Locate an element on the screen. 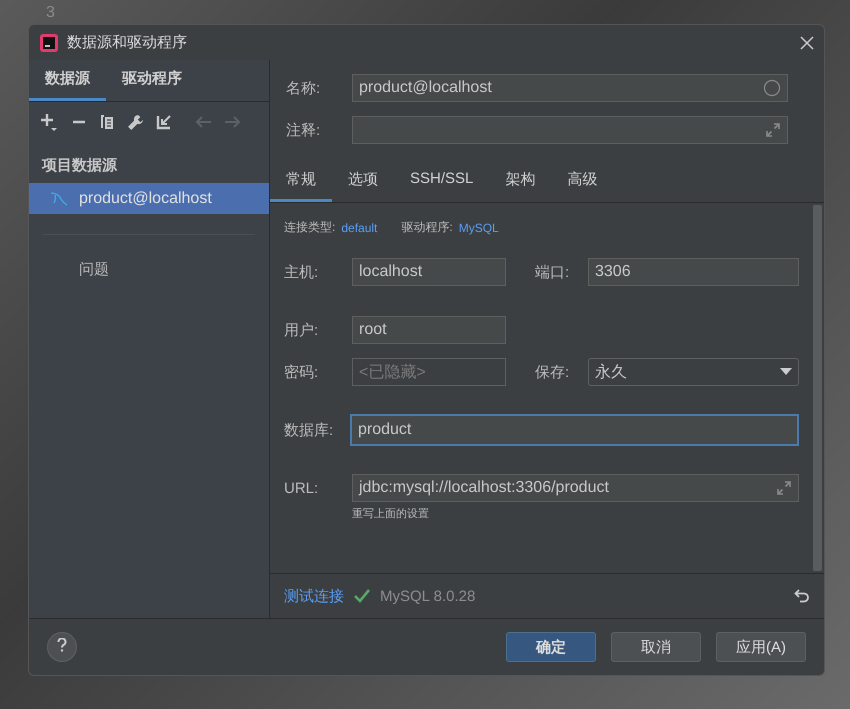  problems-label: 问题 is located at coordinates (149, 269).